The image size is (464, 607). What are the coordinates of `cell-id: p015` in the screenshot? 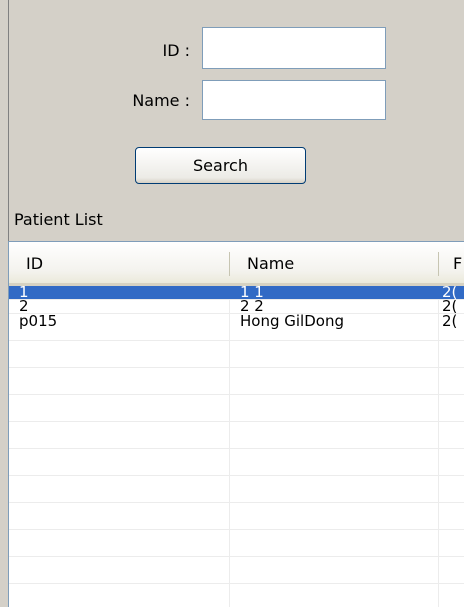 It's located at (38, 321).